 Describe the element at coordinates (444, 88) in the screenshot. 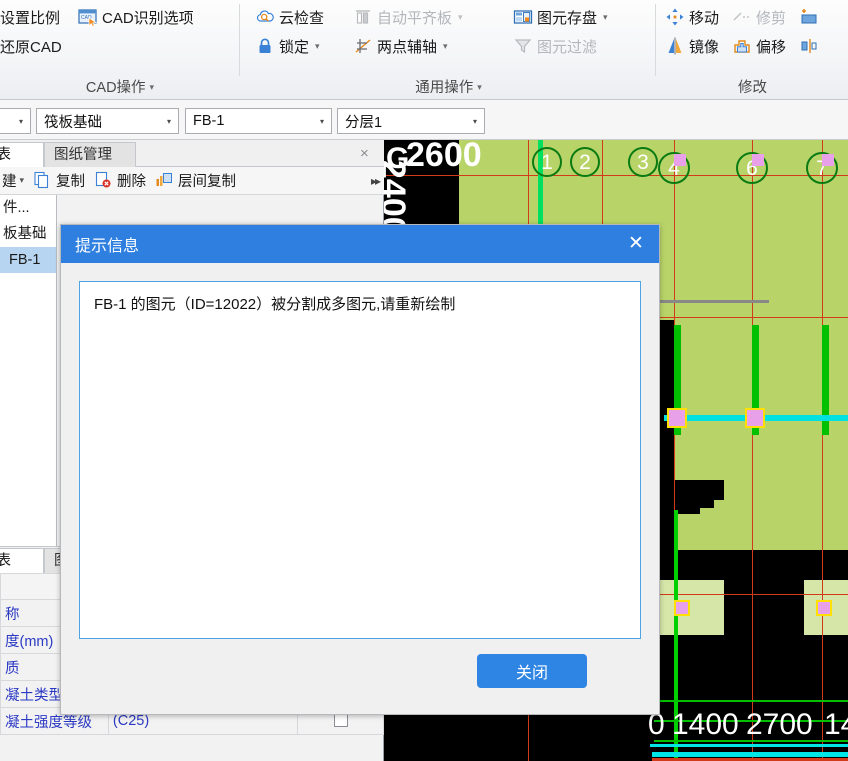

I see `group-general-label: 通用操作` at that location.